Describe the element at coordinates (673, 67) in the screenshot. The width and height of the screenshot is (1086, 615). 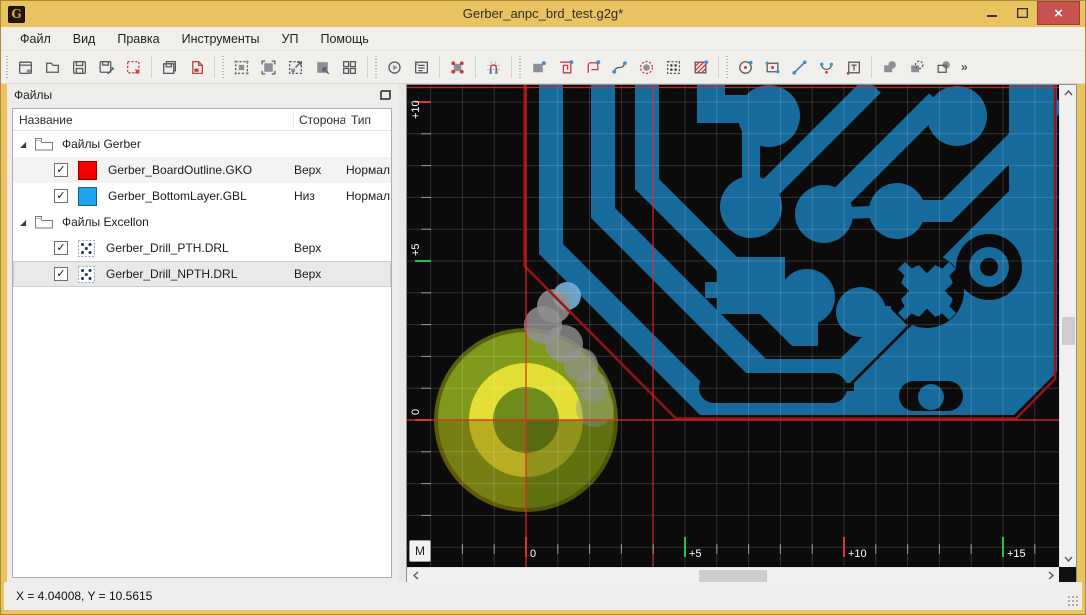
I see `drill-pattern-button` at that location.